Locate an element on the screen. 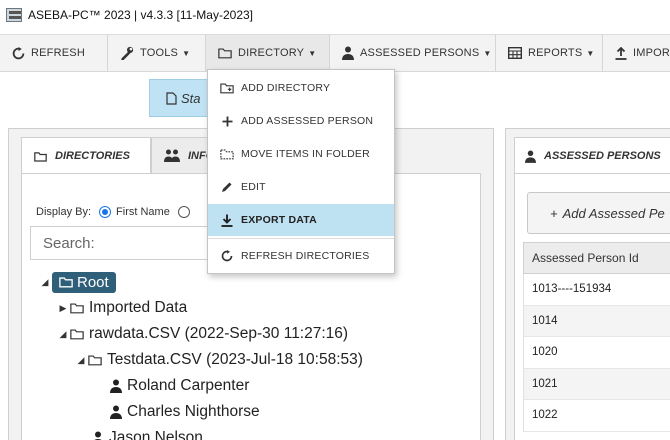  import-menu: IMPOR is located at coordinates (636, 53).